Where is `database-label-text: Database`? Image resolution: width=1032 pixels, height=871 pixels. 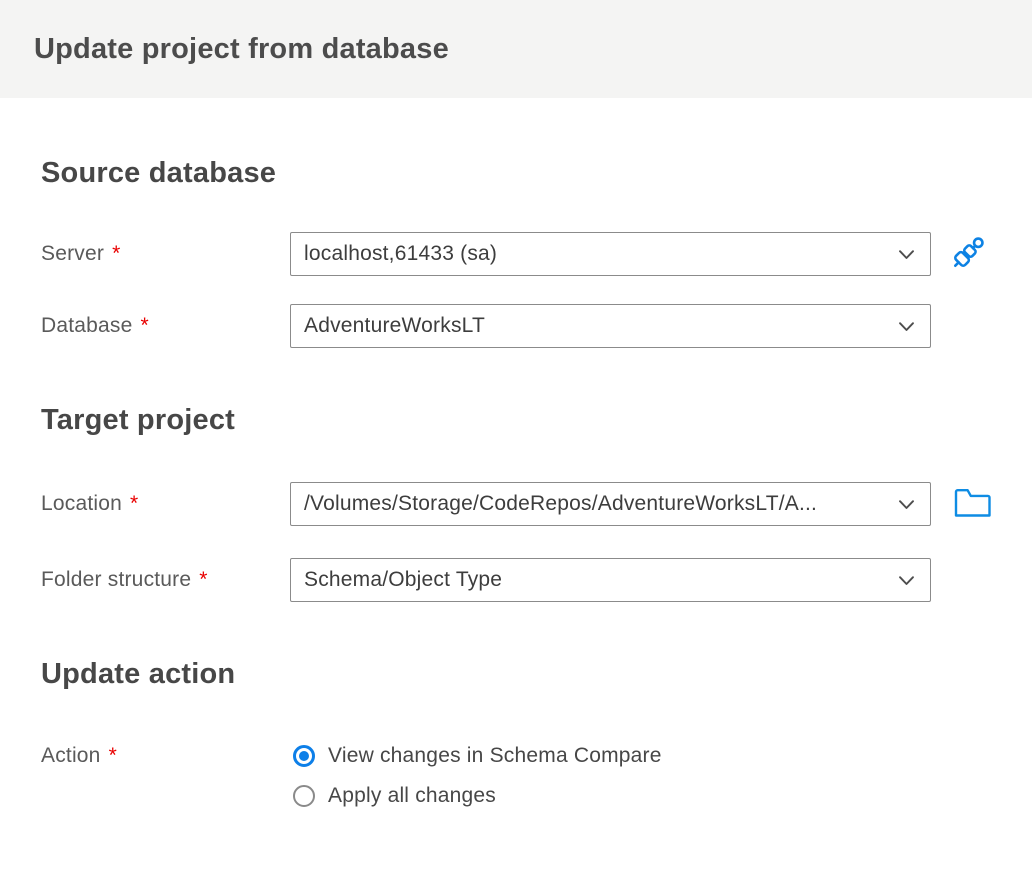 database-label-text: Database is located at coordinates (87, 325).